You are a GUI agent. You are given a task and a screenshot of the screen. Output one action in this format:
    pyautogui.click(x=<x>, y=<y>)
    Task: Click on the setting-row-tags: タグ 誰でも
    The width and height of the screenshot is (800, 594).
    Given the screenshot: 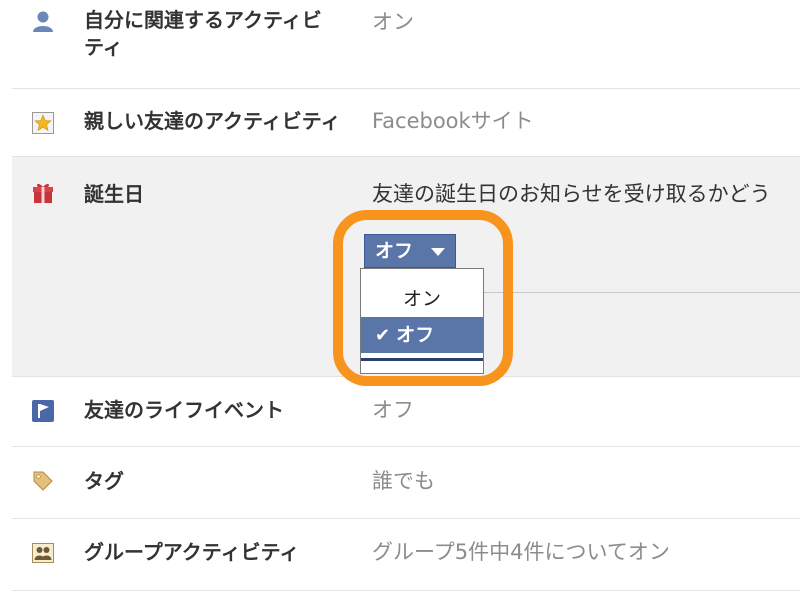 What is the action you would take?
    pyautogui.click(x=406, y=482)
    